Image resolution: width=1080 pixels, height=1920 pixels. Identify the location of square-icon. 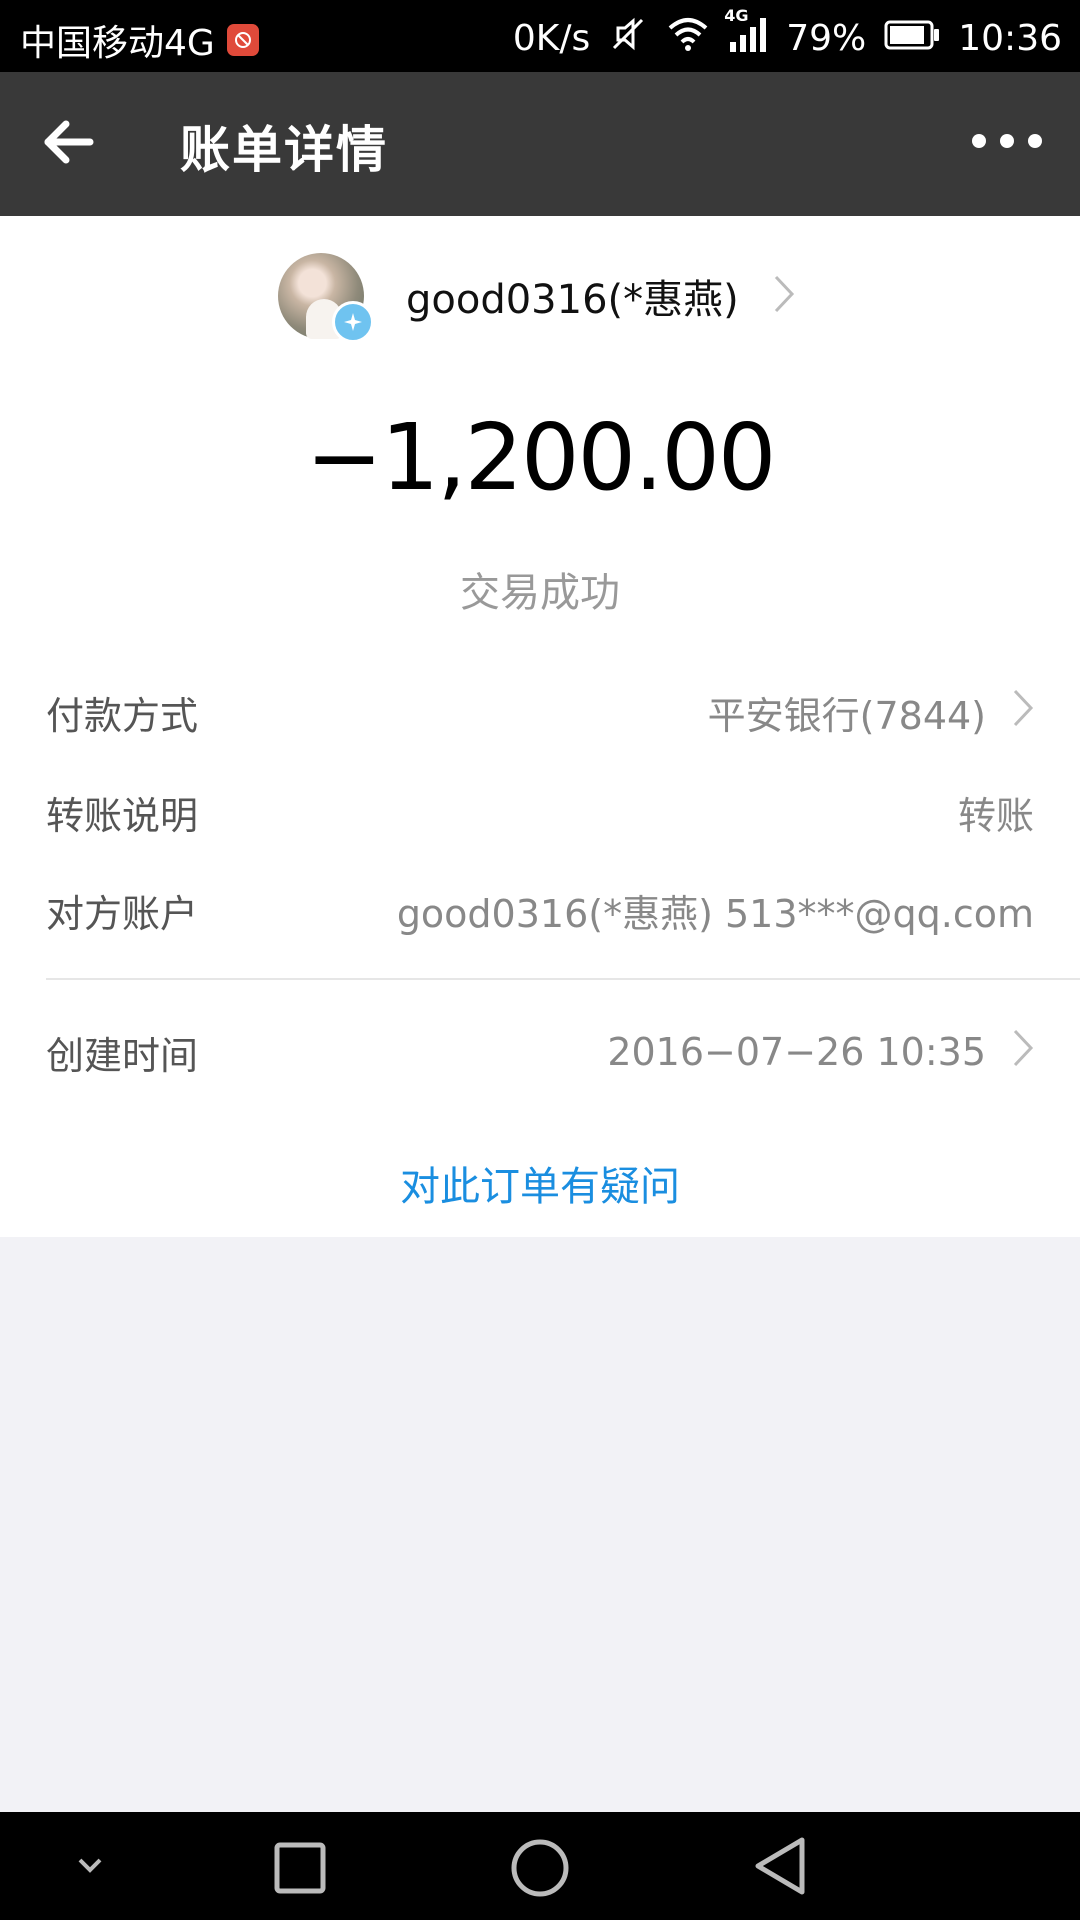
(300, 1868).